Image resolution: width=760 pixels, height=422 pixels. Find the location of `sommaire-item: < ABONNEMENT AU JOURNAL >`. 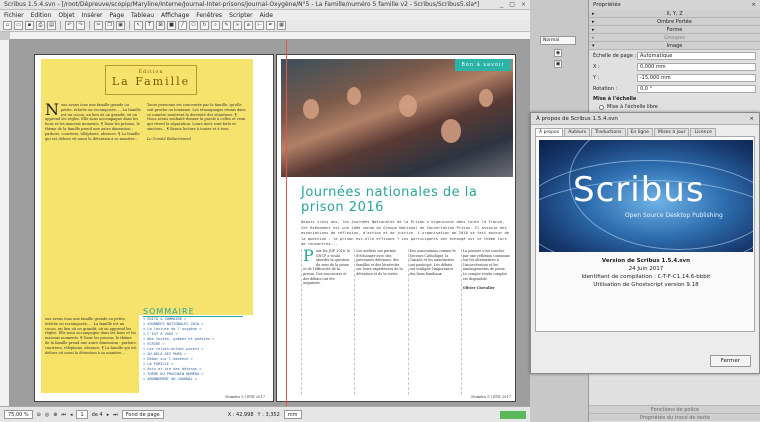

sommaire-item: < ABONNEMENT AU JOURNAL > is located at coordinates (170, 379).